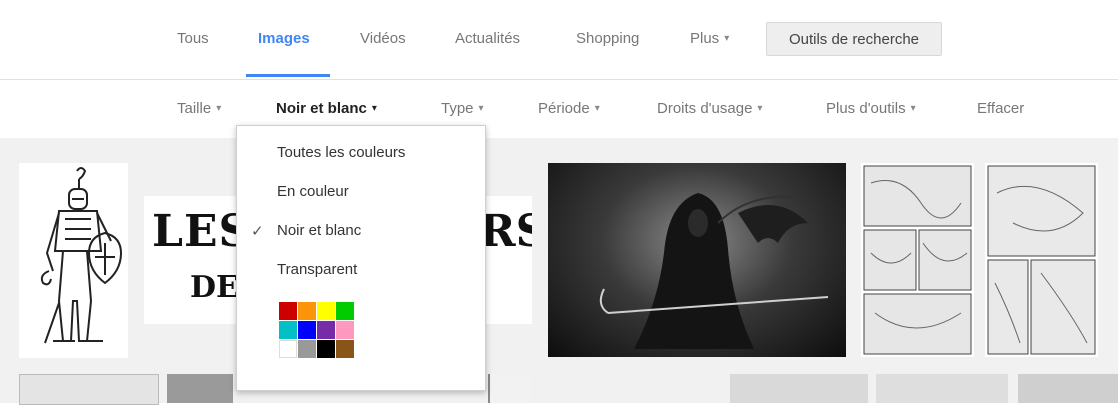 Image resolution: width=1118 pixels, height=405 pixels. I want to click on tab-more-label: Plus, so click(705, 38).